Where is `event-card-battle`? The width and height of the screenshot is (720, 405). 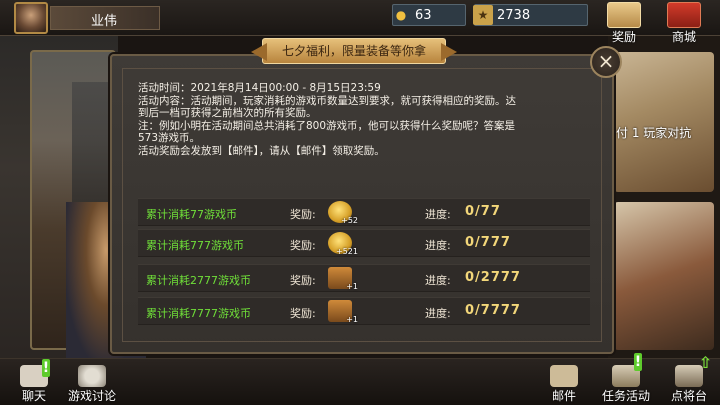
event-card-battle is located at coordinates (664, 276).